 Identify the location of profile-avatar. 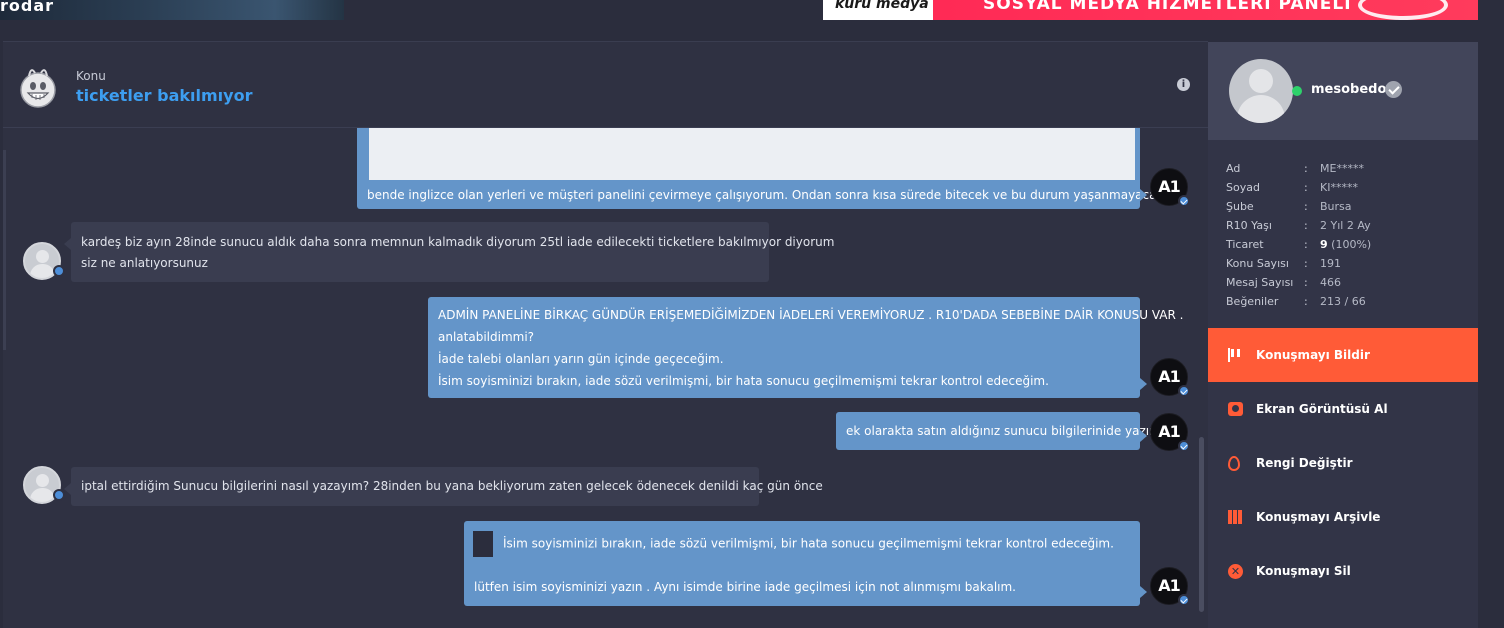
(1261, 91).